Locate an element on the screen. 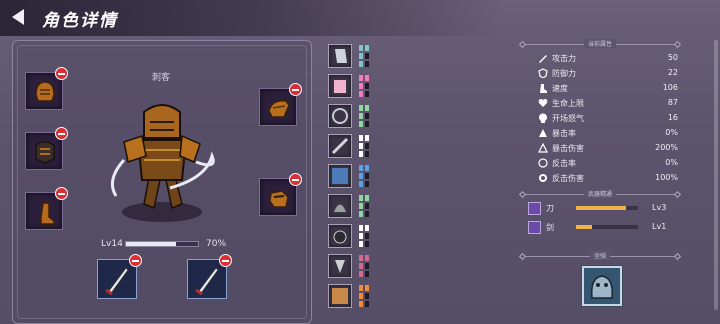 This screenshot has height=324, width=720. skill-9-icon is located at coordinates (340, 296).